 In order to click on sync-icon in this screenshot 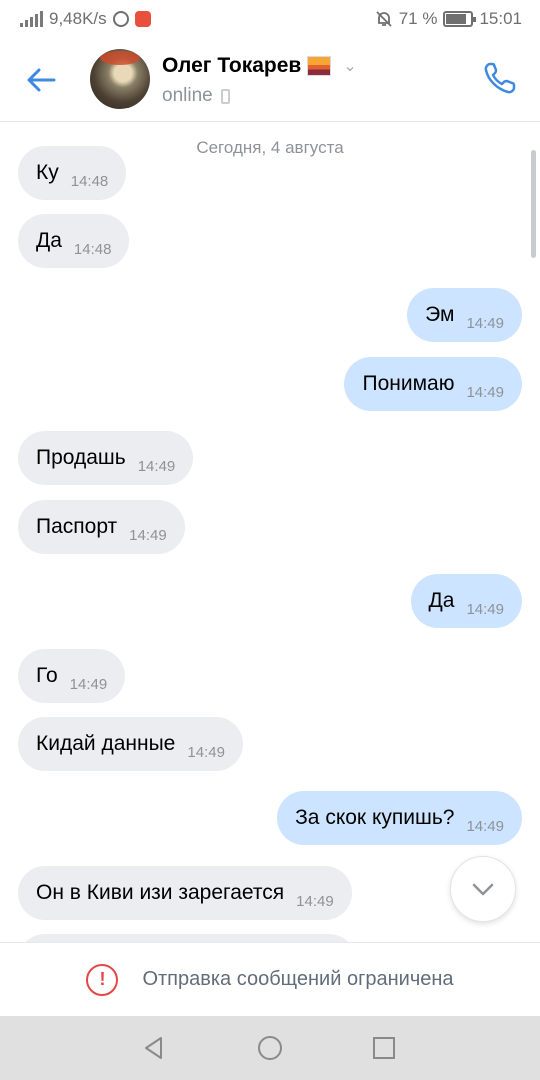, I will do `click(120, 19)`.